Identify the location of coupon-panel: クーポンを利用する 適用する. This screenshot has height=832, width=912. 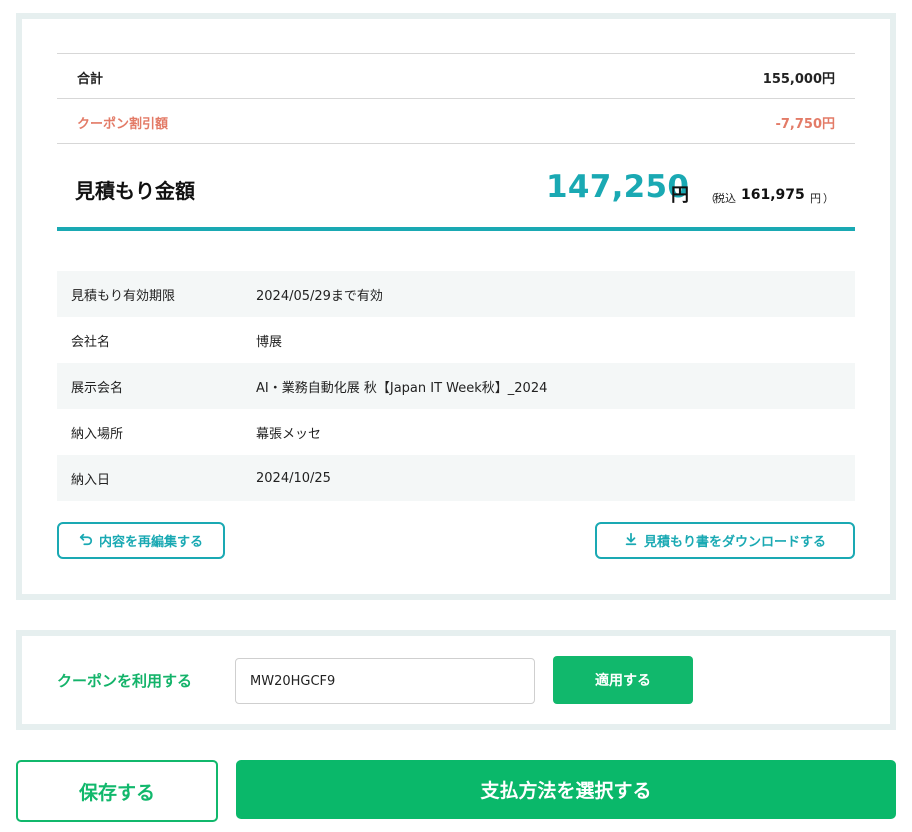
(456, 680).